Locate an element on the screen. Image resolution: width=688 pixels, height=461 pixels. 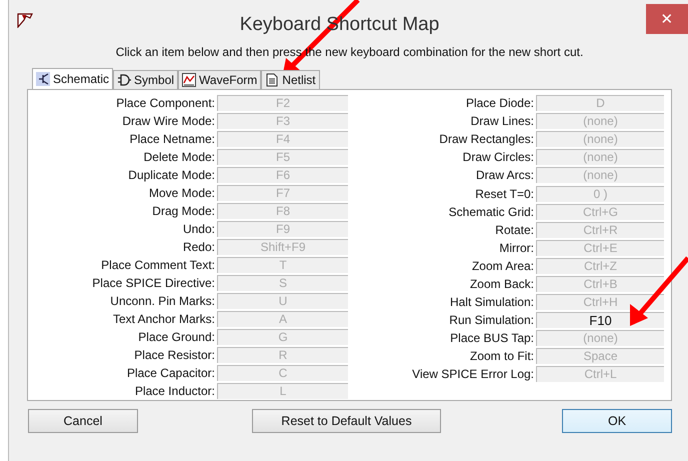
shortcut-label: Place Inductor: is located at coordinates (175, 391).